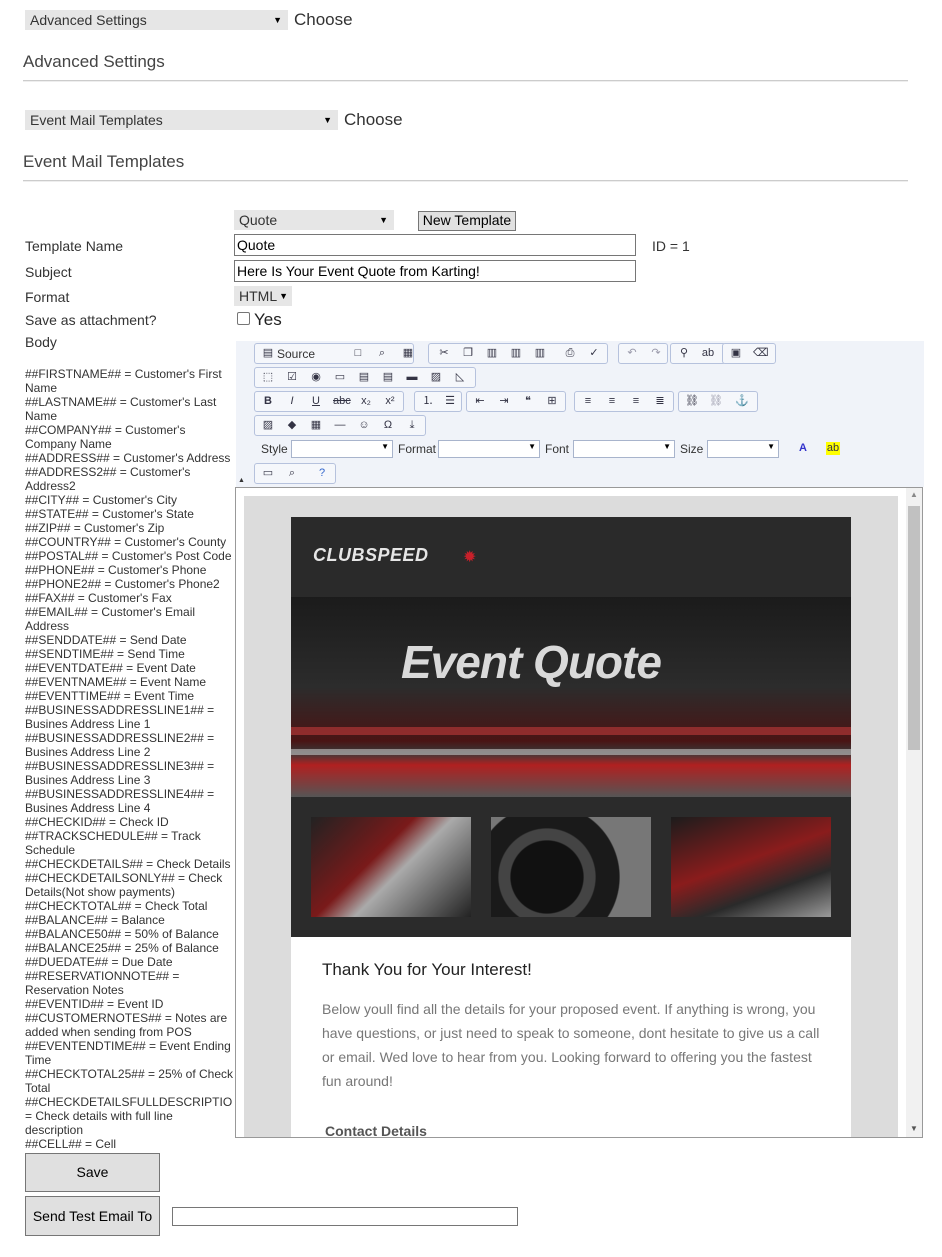 Image resolution: width=942 pixels, height=1257 pixels. Describe the element at coordinates (113, 843) in the screenshot. I see `merge-token: ##TRACKSCHEDULE## = Track Schedule` at that location.